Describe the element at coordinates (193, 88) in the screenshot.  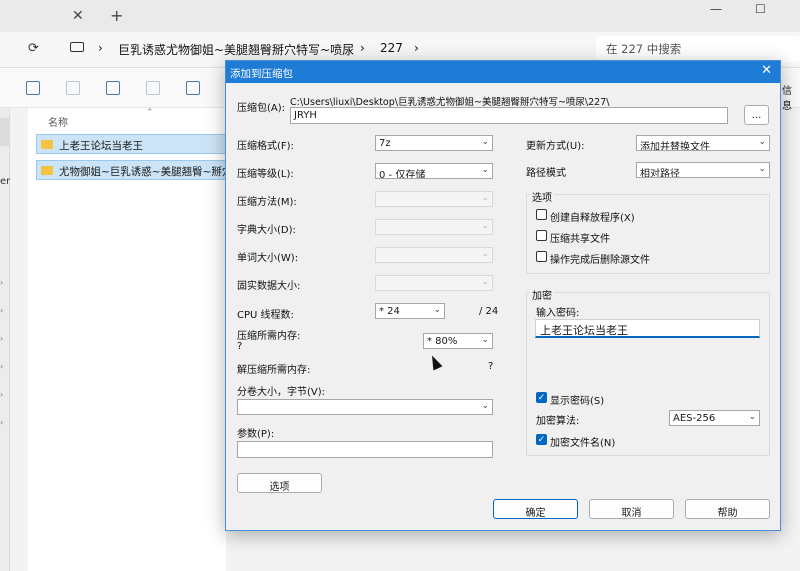
I see `delete-icon` at that location.